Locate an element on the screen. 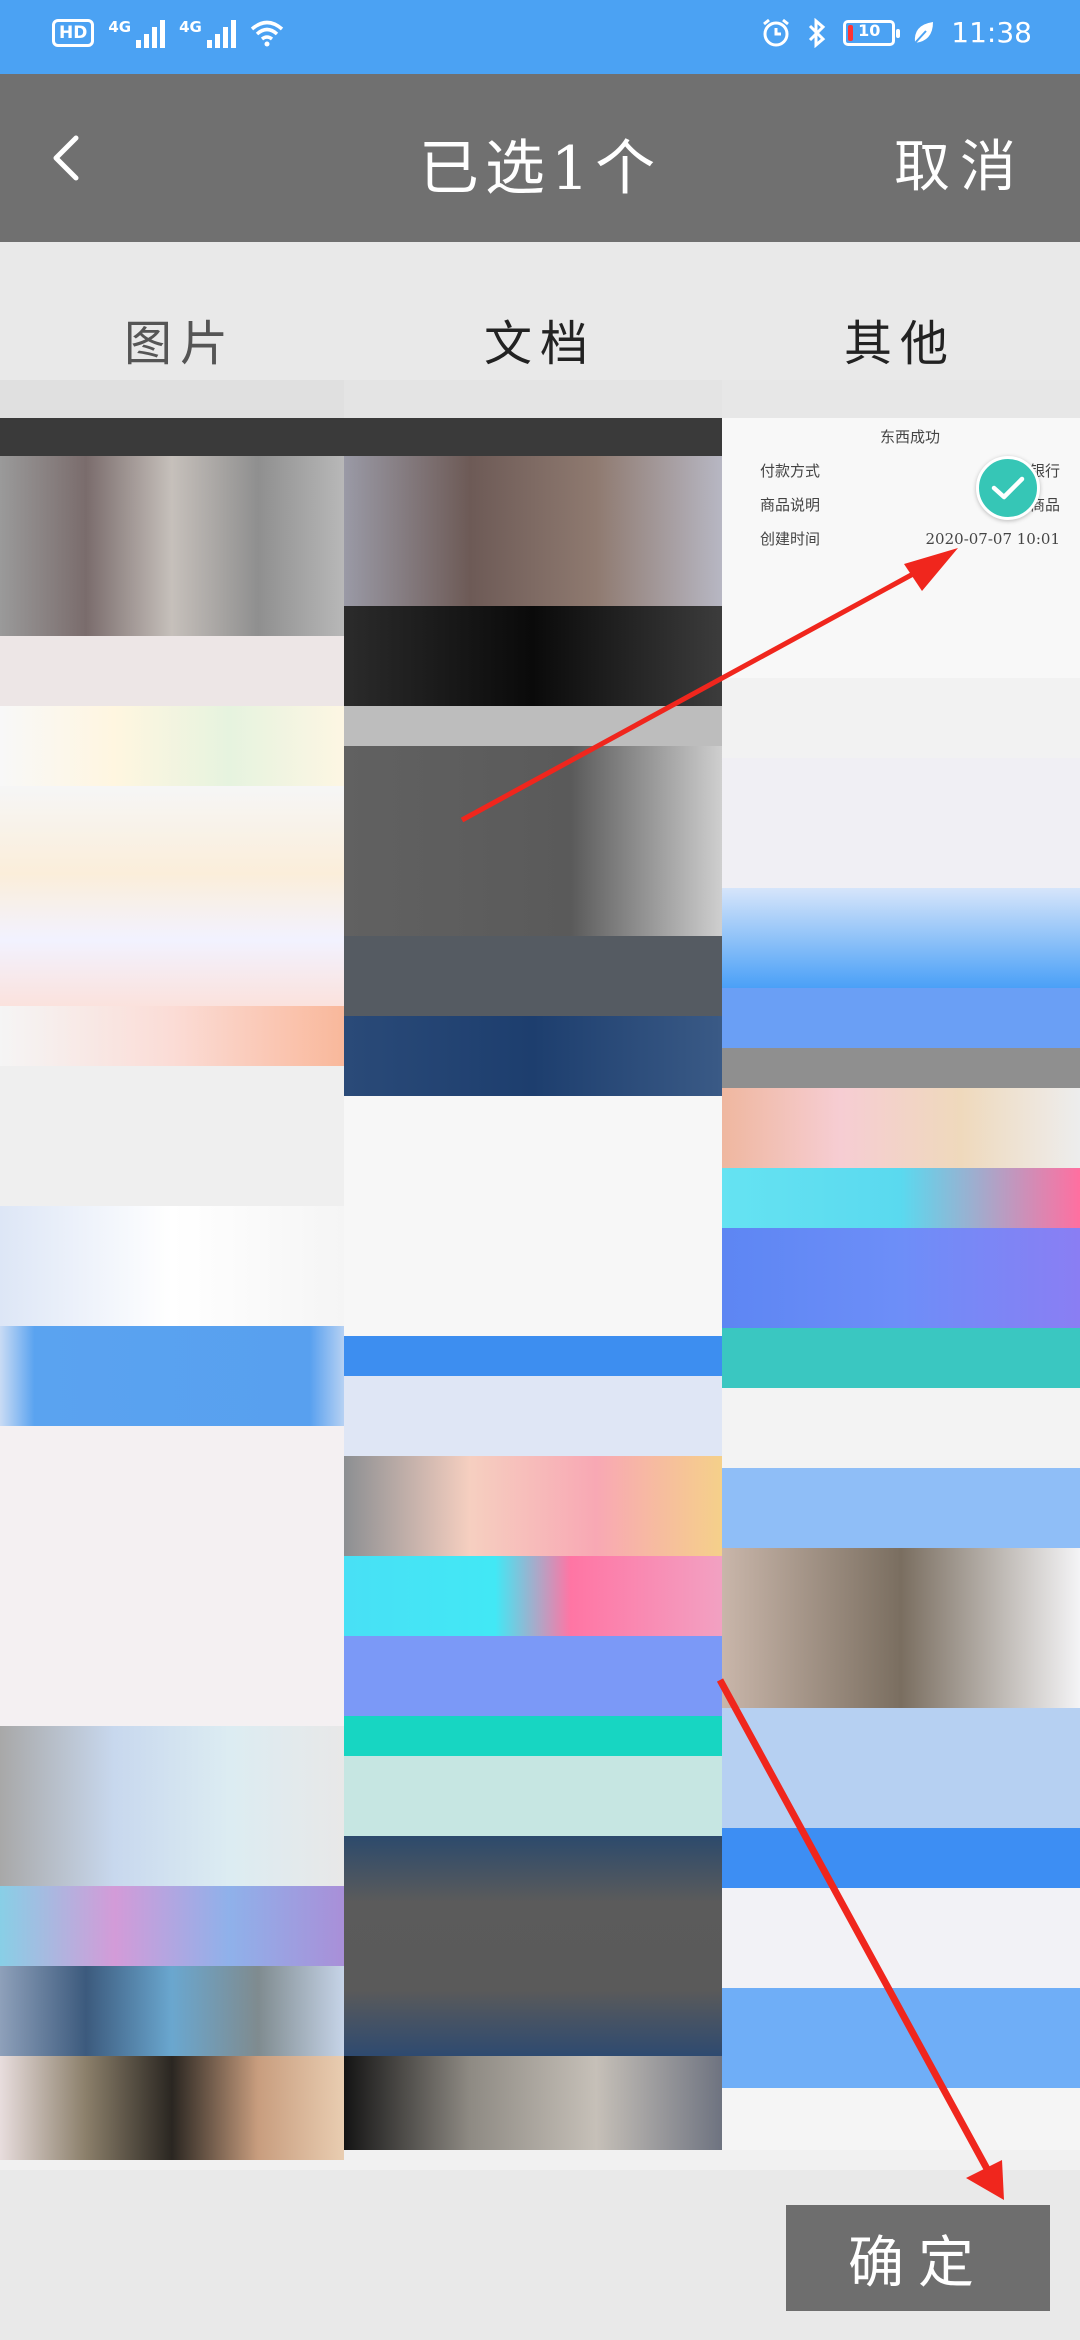  bluetooth-icon is located at coordinates (817, 32).